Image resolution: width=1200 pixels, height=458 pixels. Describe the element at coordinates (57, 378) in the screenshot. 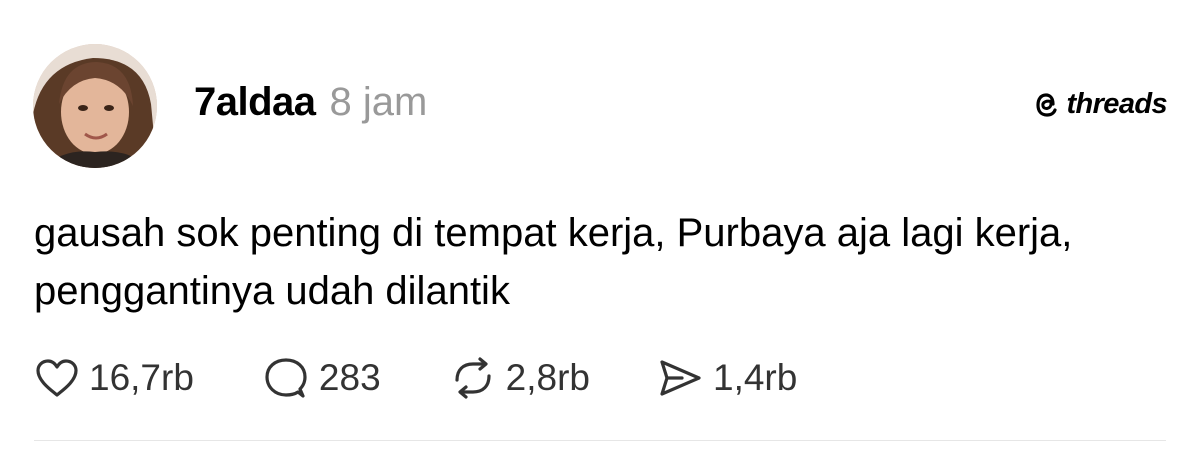

I see `heart-icon` at that location.